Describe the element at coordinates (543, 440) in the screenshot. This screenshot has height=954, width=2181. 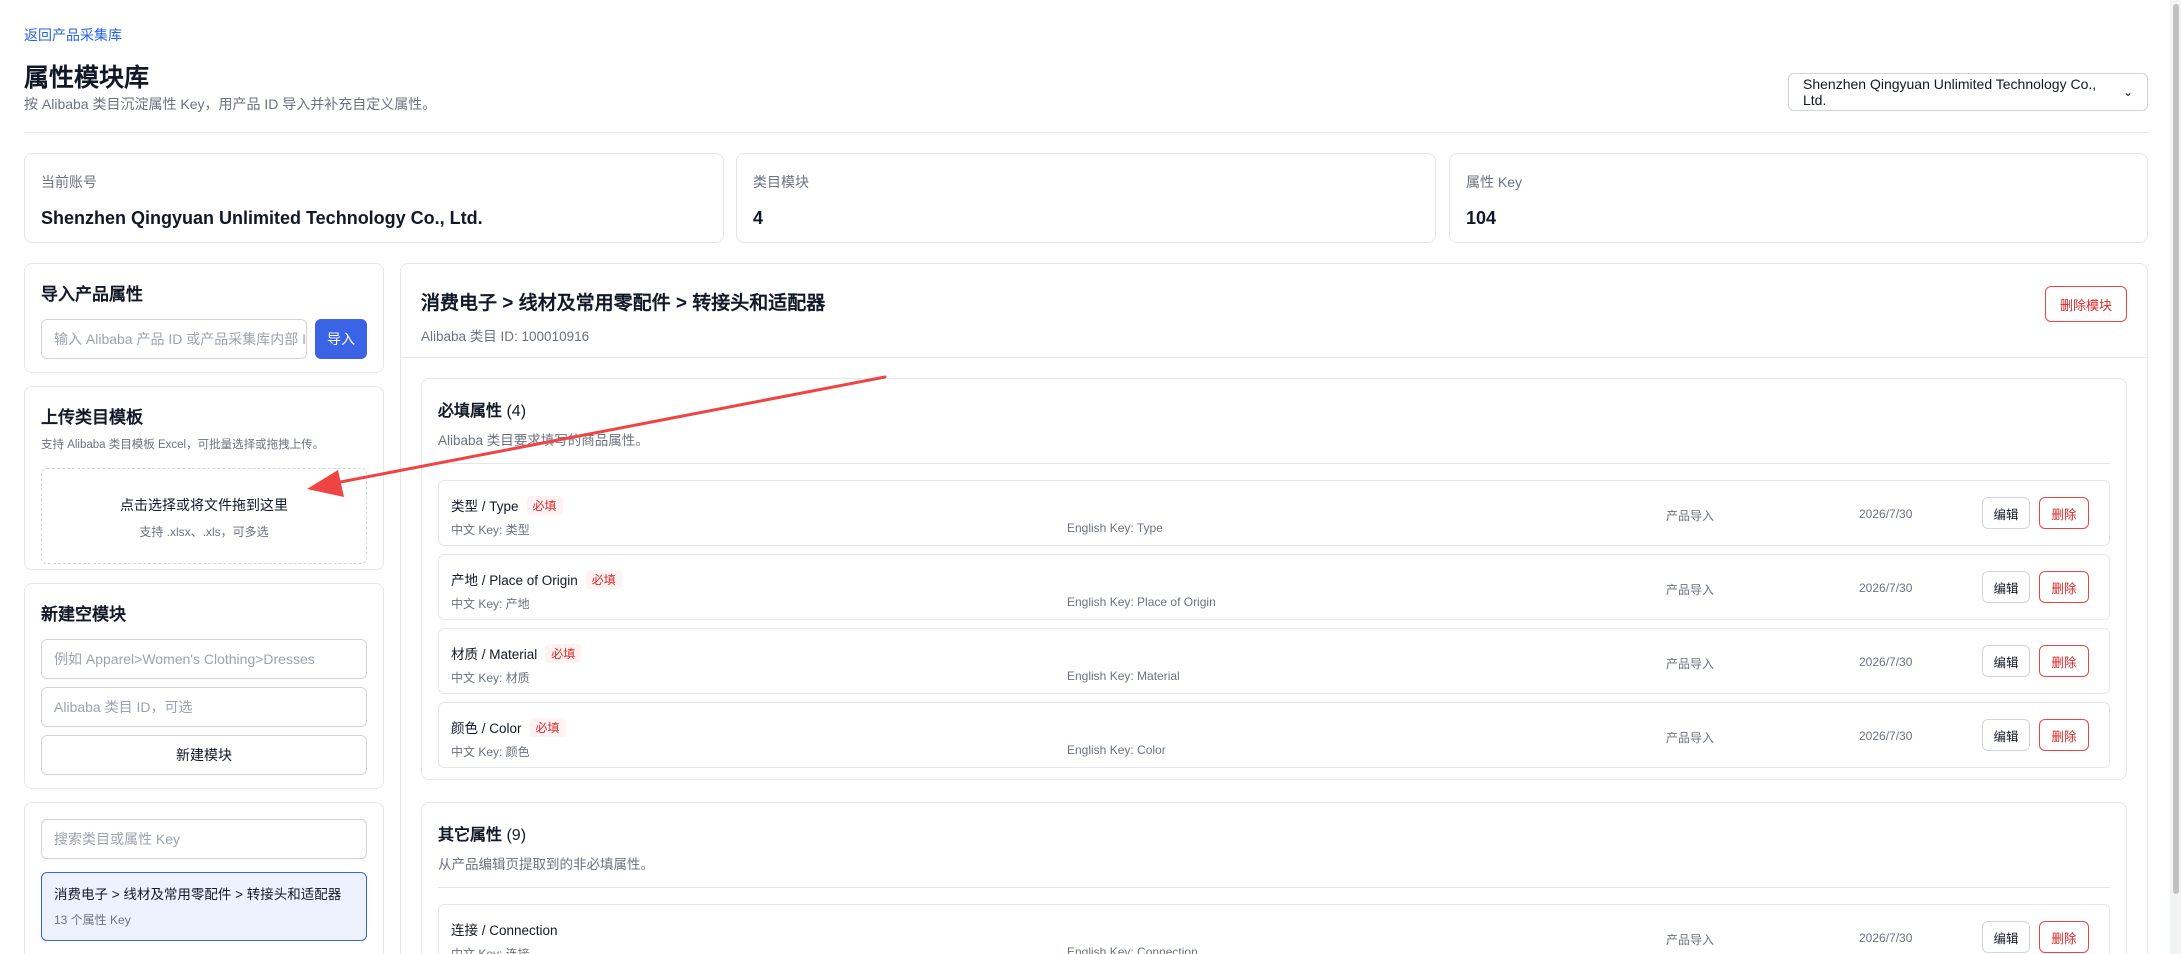
I see `required-section-desc: Alibaba 类目要求填写的商品属性。` at that location.